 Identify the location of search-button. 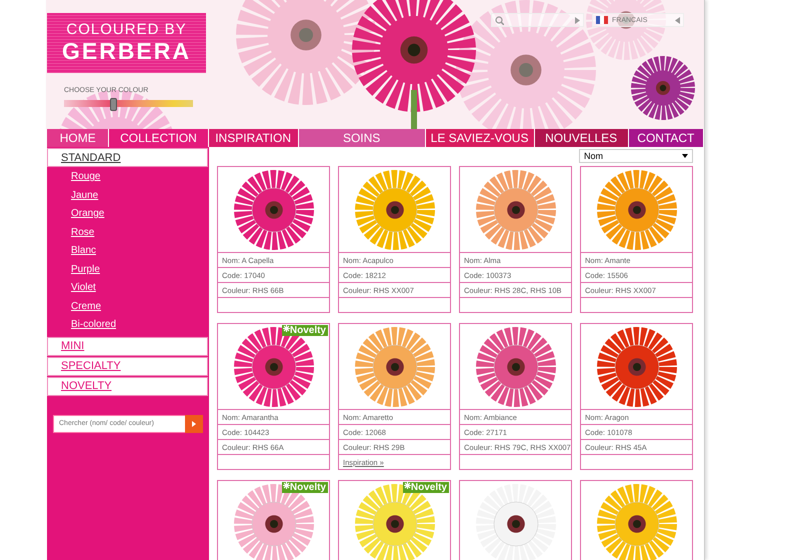
(194, 423).